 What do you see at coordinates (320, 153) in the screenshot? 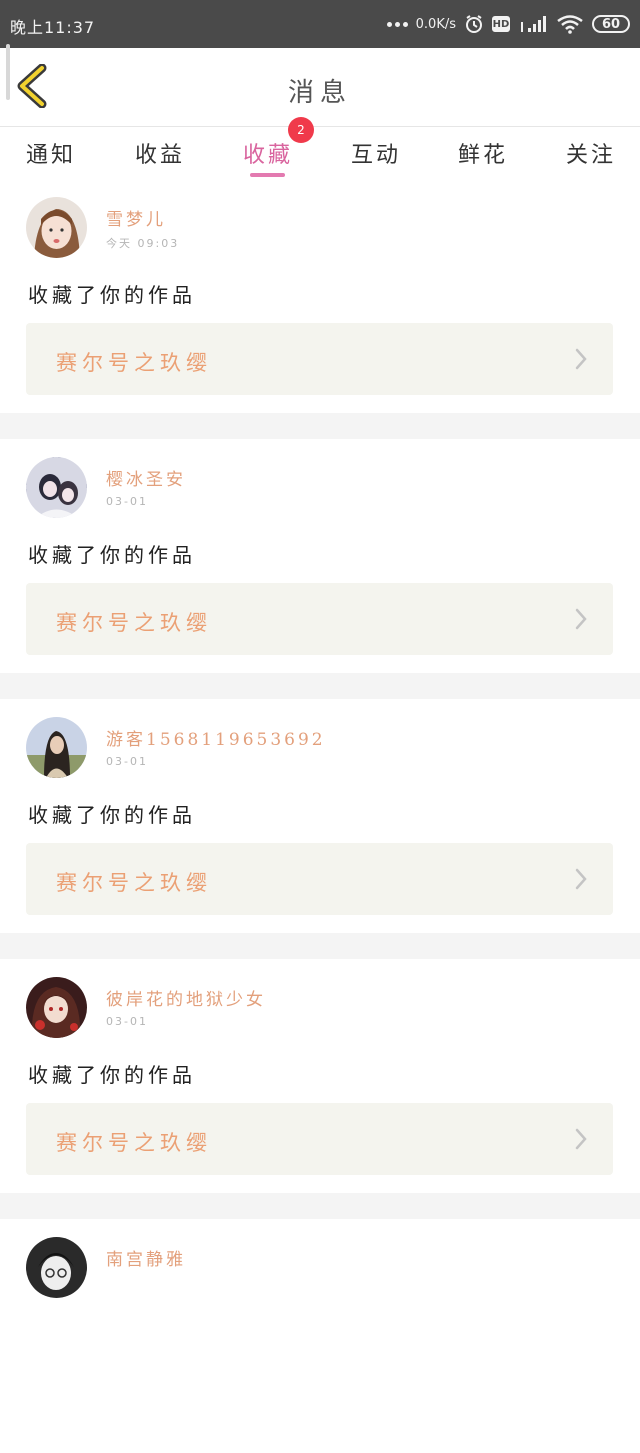
I see `tab-bar: 通知 收益 收藏 互动 鲜花 关注` at bounding box center [320, 153].